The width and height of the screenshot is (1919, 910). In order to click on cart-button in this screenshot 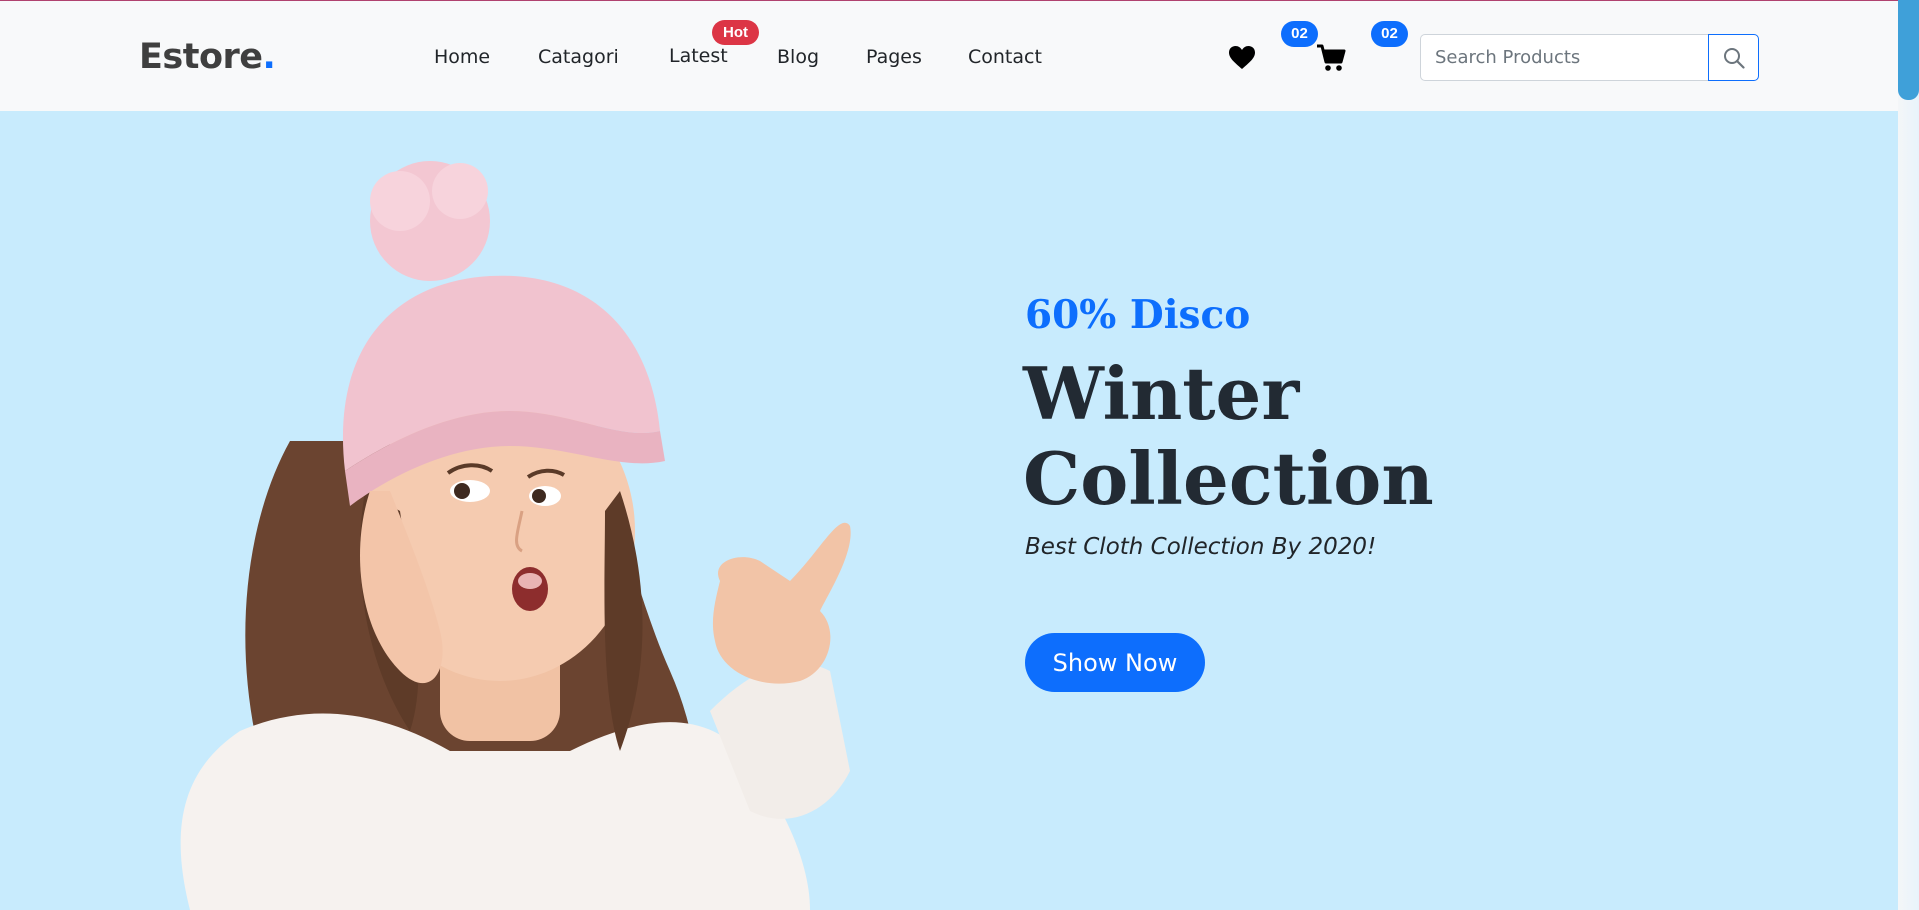, I will do `click(1331, 58)`.